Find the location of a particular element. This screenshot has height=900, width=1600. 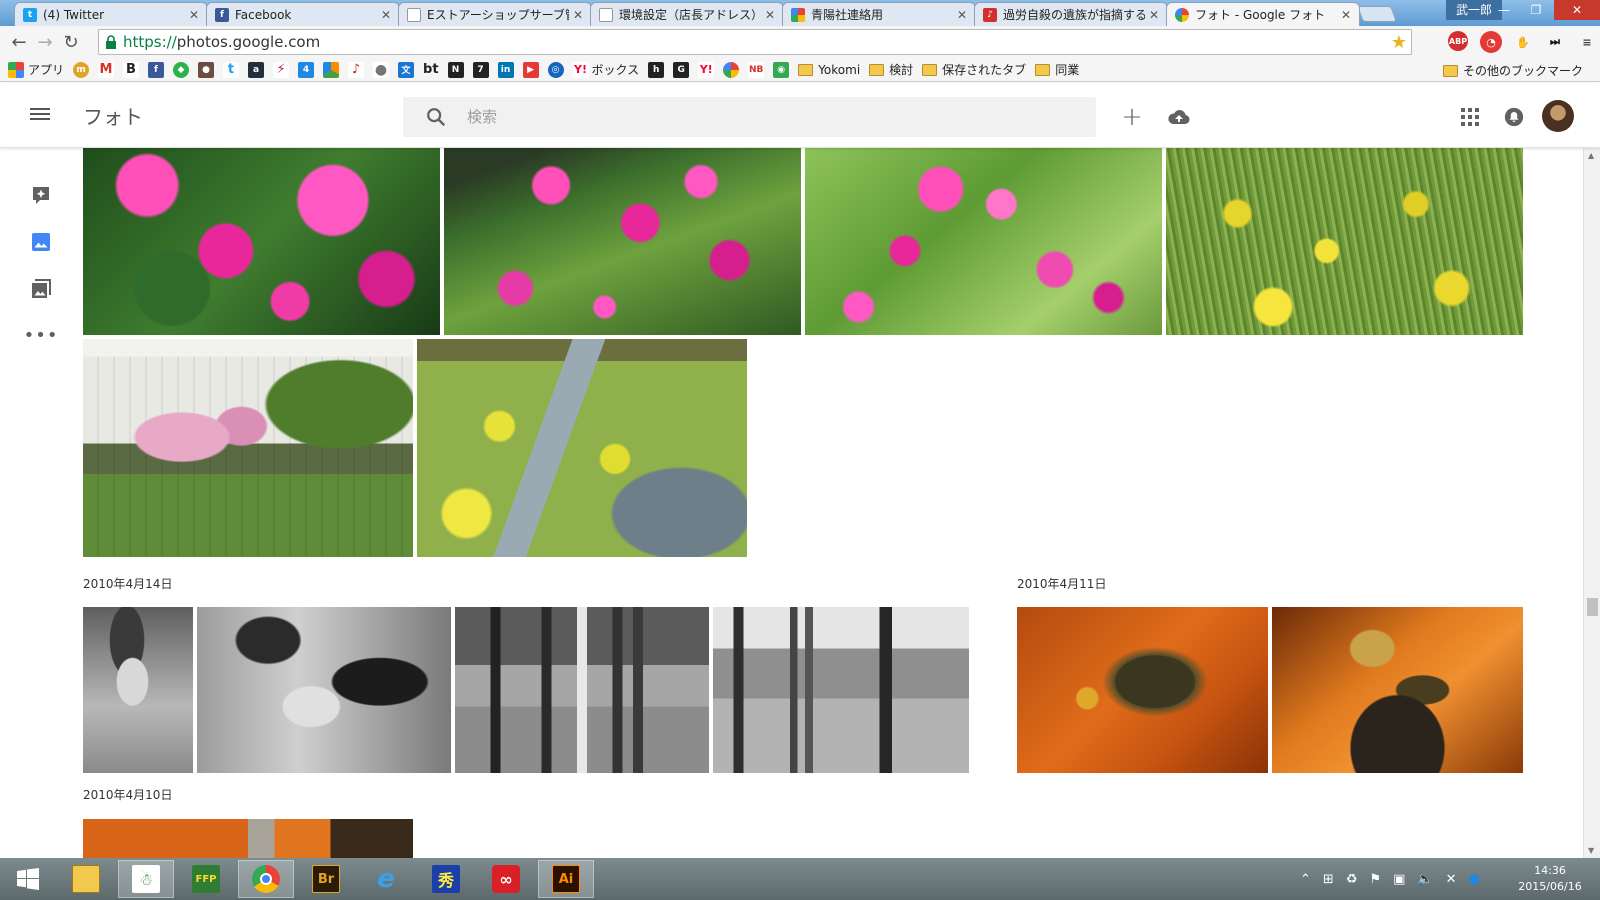

bookmark-item: 7 is located at coordinates (480, 69).